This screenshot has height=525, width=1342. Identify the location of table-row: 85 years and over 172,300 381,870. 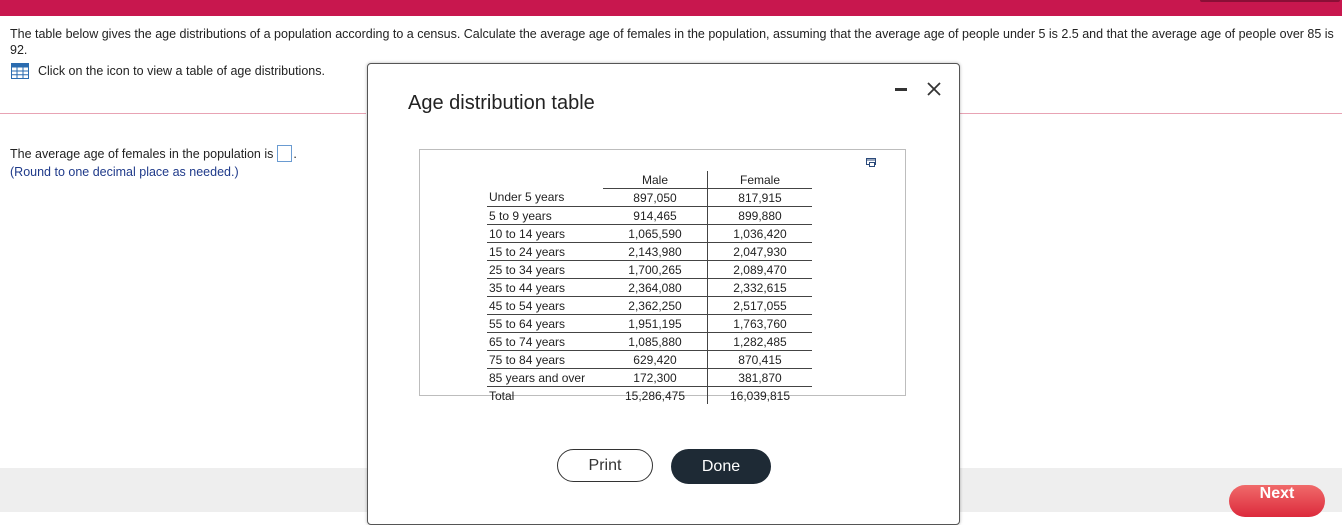
(649, 377).